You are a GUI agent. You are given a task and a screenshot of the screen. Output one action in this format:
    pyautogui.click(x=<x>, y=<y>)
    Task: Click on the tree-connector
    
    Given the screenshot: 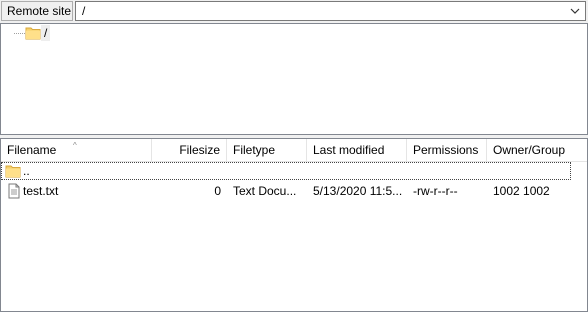 What is the action you would take?
    pyautogui.click(x=19, y=33)
    